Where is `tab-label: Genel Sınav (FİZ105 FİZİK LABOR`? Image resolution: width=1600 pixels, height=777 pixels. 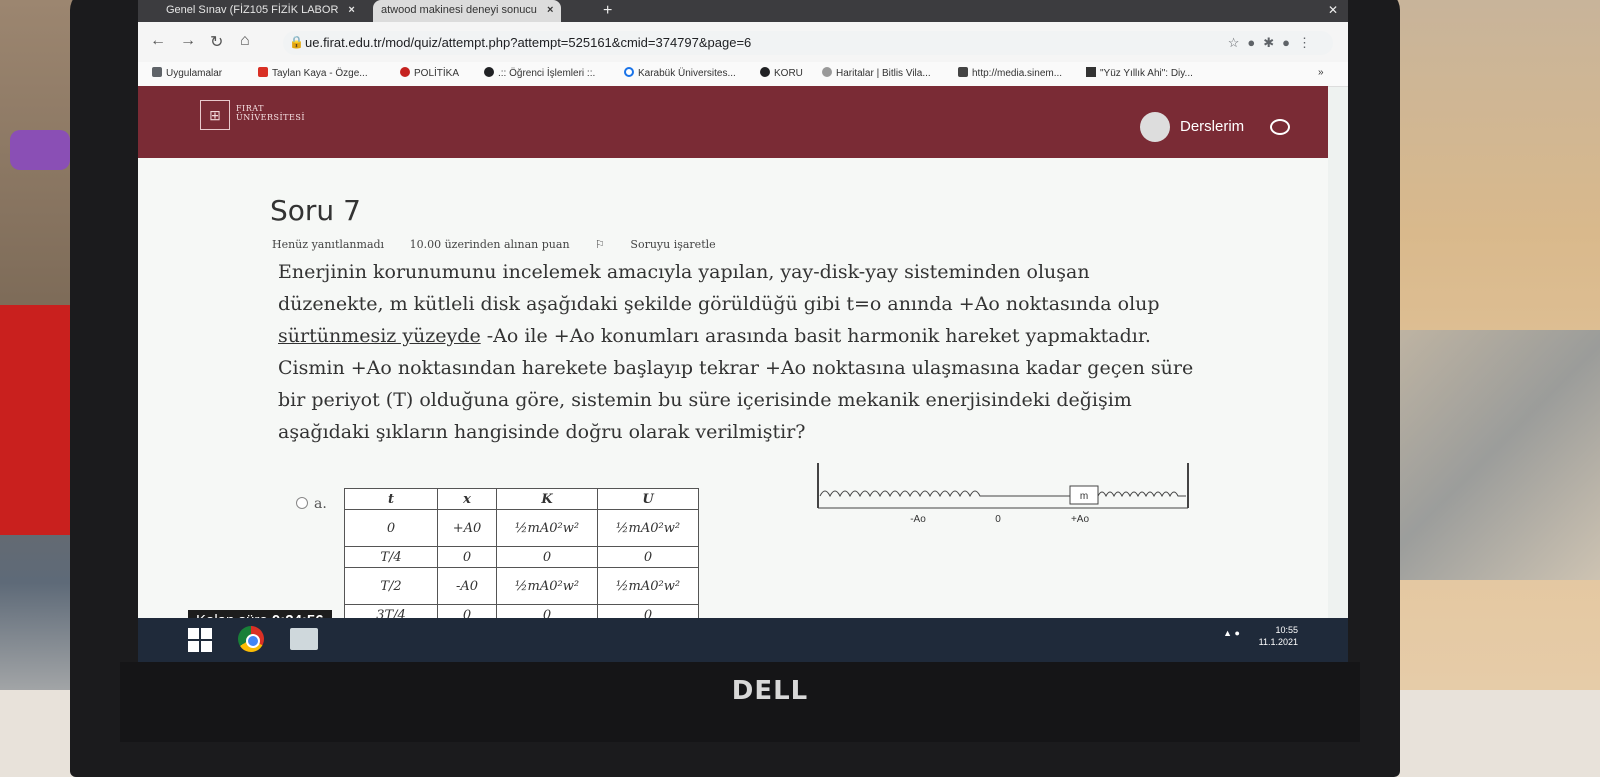 tab-label: Genel Sınav (FİZ105 FİZİK LABOR is located at coordinates (252, 10).